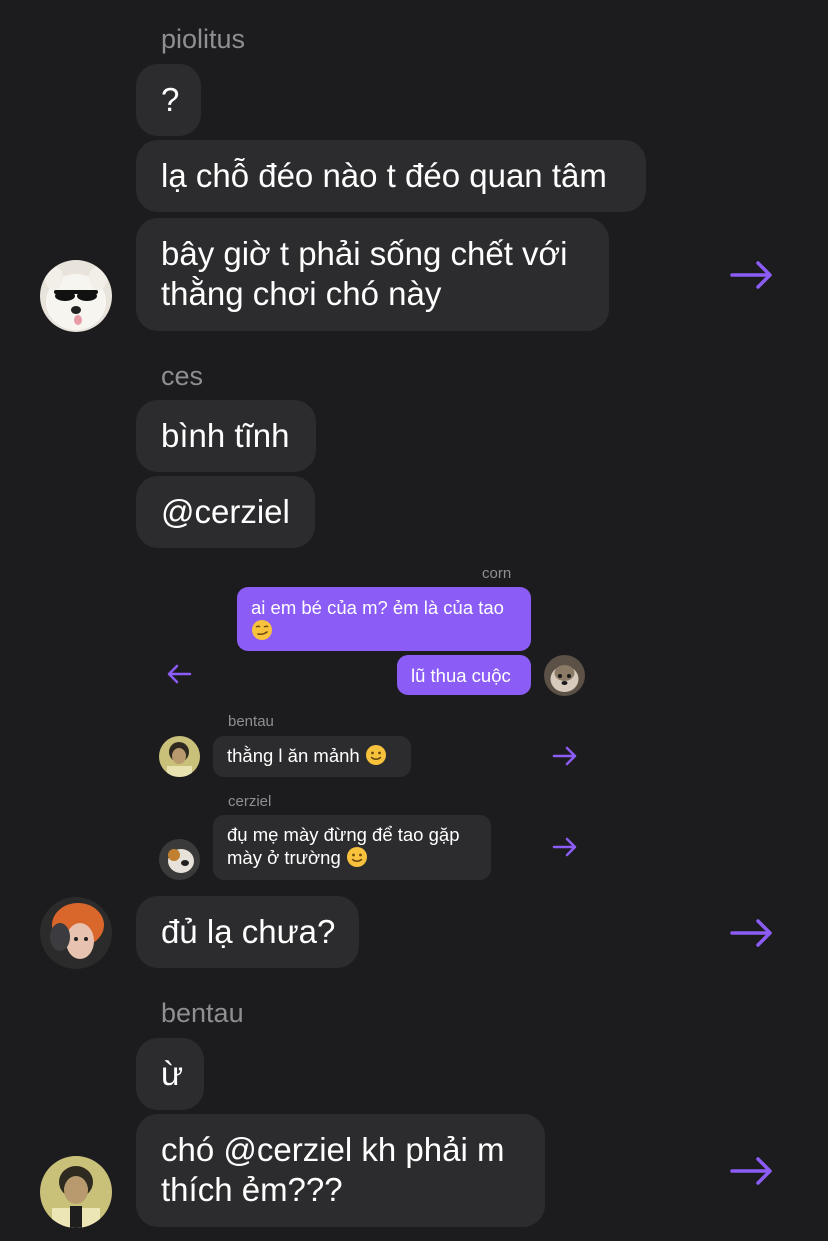 The height and width of the screenshot is (1241, 828). I want to click on message-bubble: bình tĩnh, so click(226, 436).